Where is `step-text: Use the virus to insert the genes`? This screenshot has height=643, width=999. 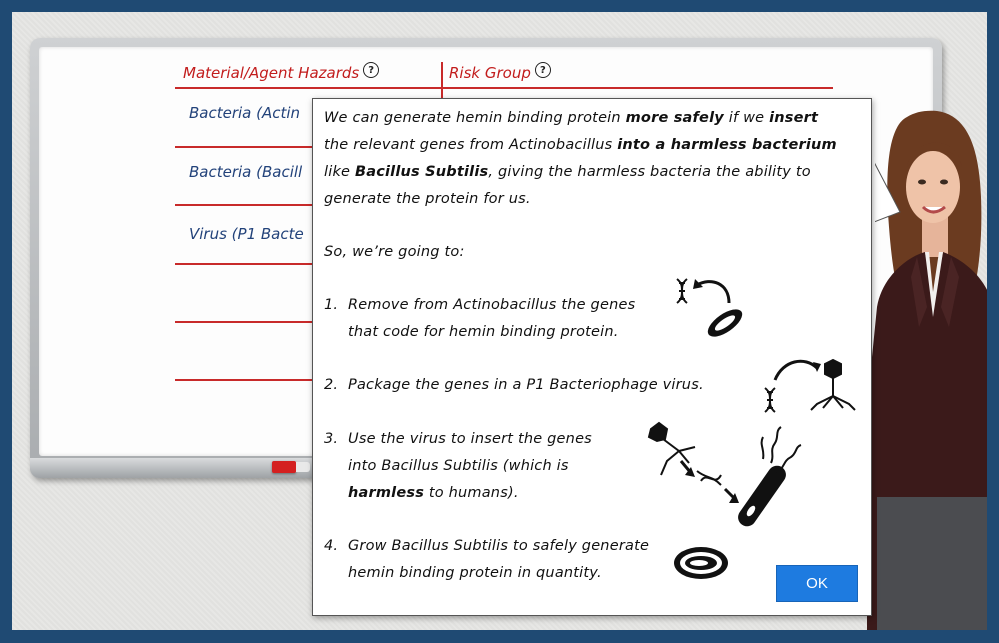
step-text: Use the virus to insert the genes is located at coordinates (470, 439).